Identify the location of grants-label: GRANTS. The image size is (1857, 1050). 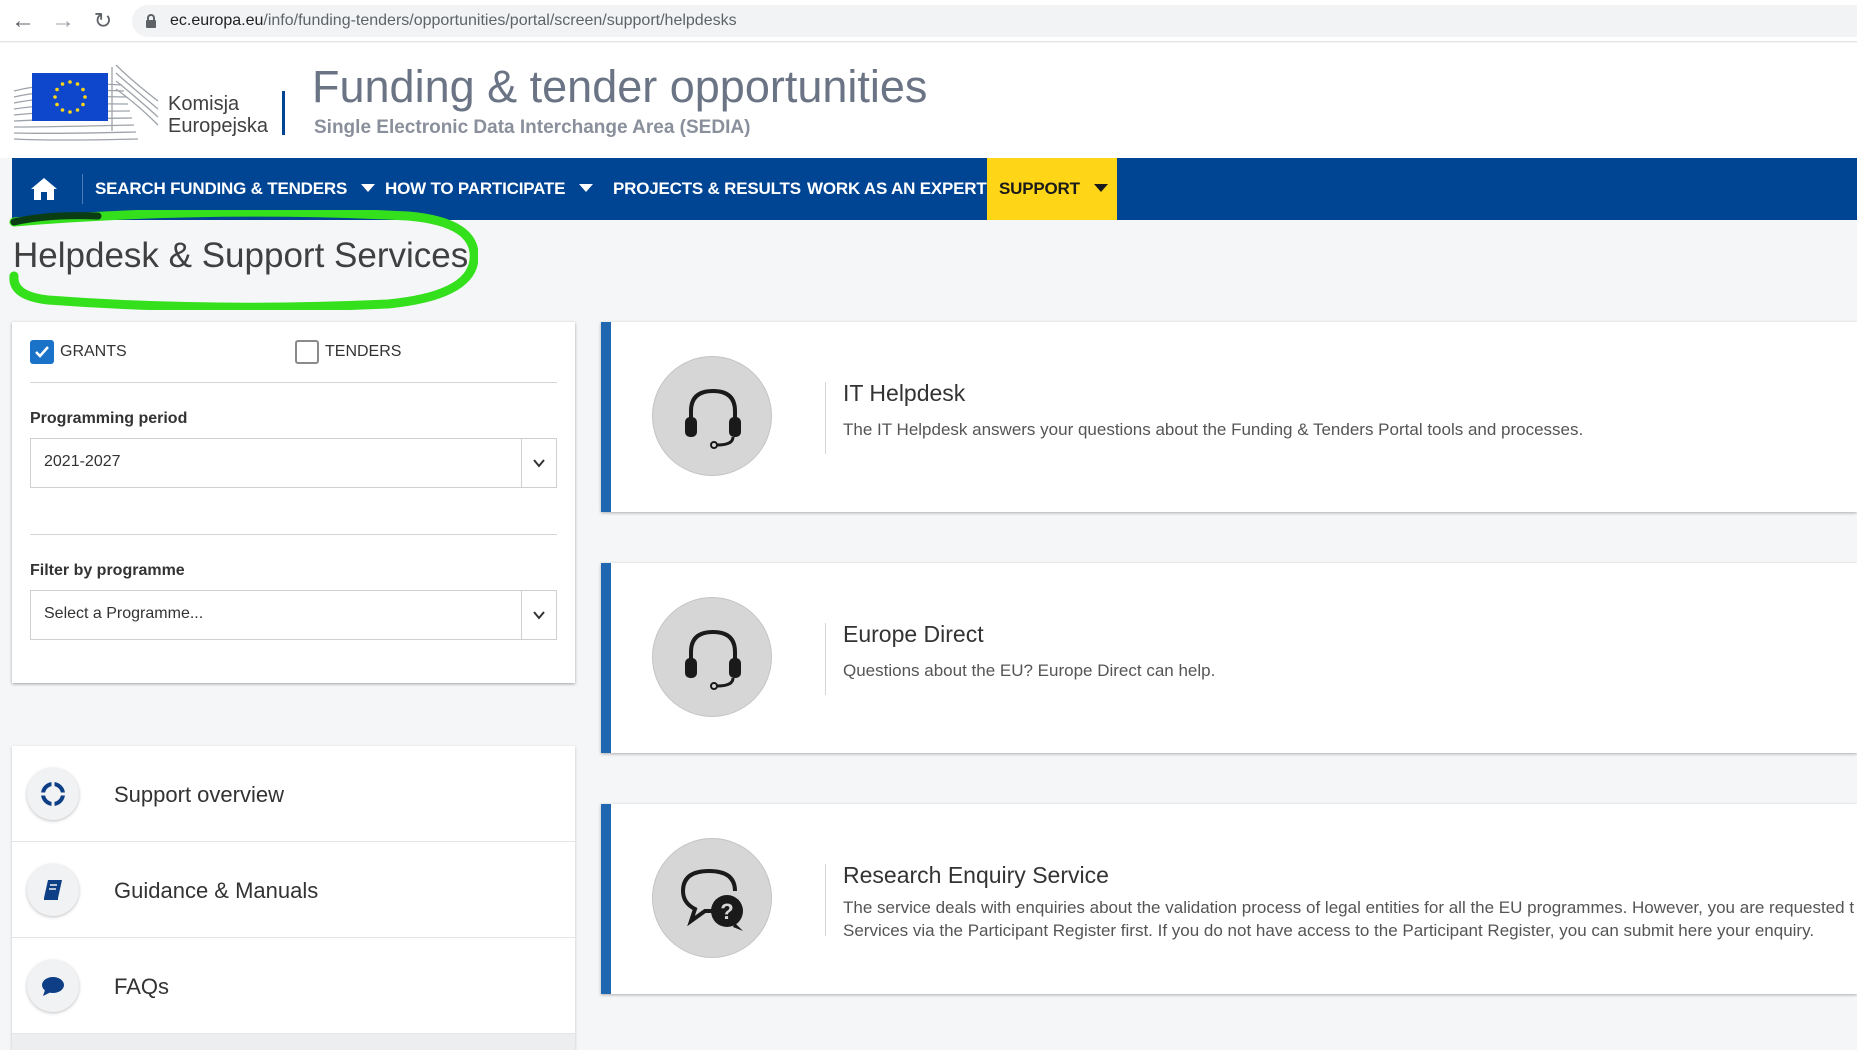
(93, 352).